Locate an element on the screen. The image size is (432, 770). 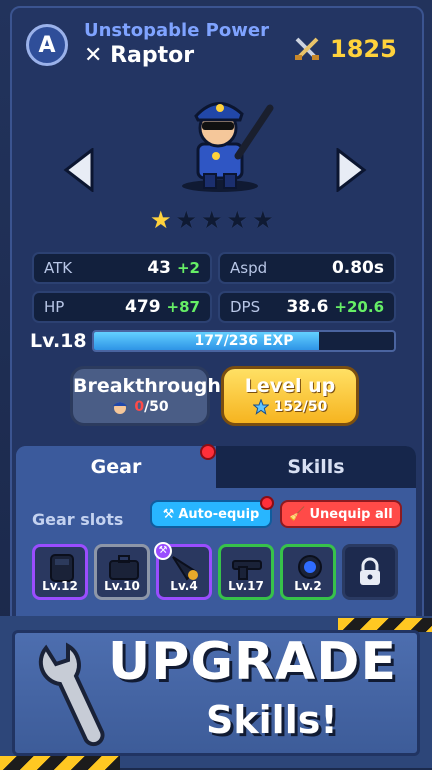
auto-equip-label: Auto-equip is located at coordinates (219, 514).